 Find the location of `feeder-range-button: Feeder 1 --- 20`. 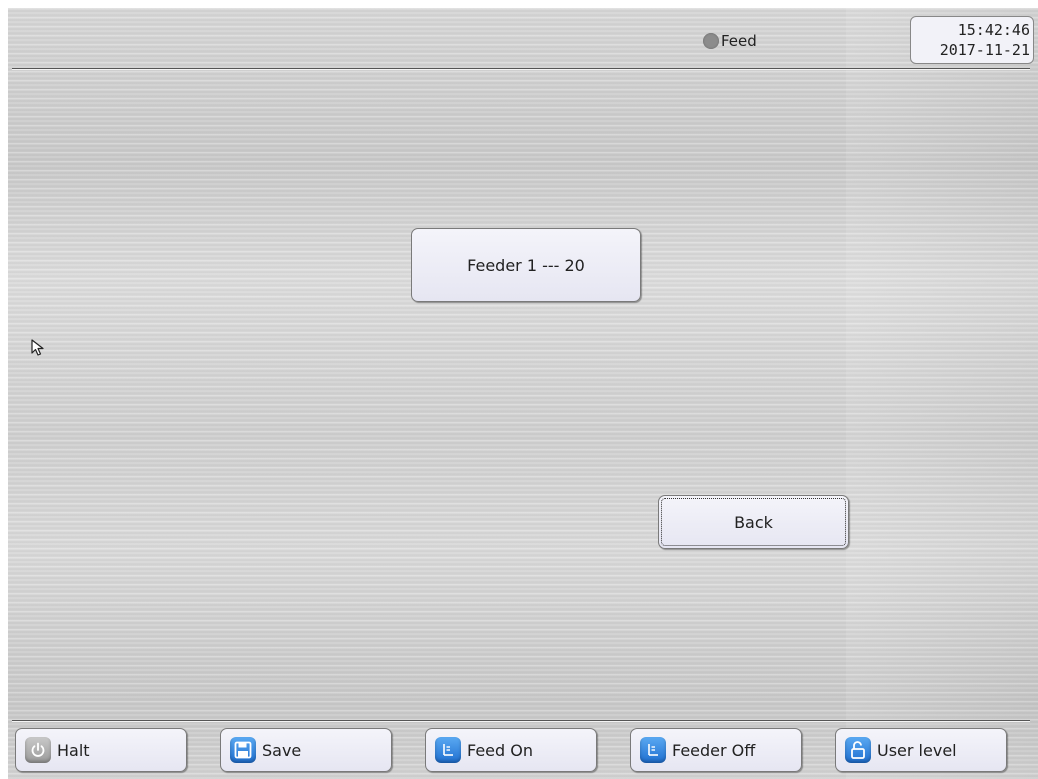

feeder-range-button: Feeder 1 --- 20 is located at coordinates (526, 265).